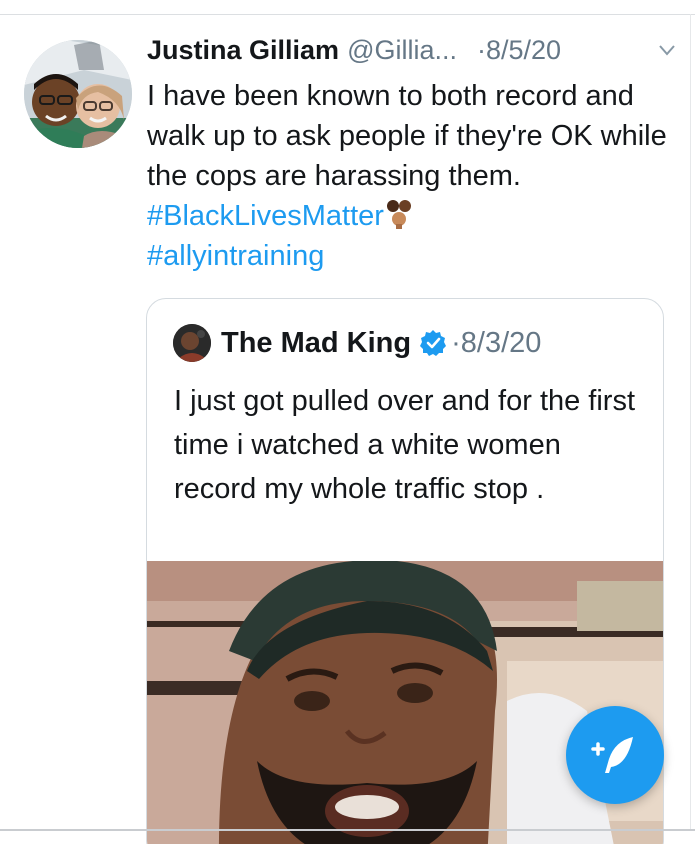 The width and height of the screenshot is (695, 844). I want to click on compose-tweet-icon, so click(612, 755).